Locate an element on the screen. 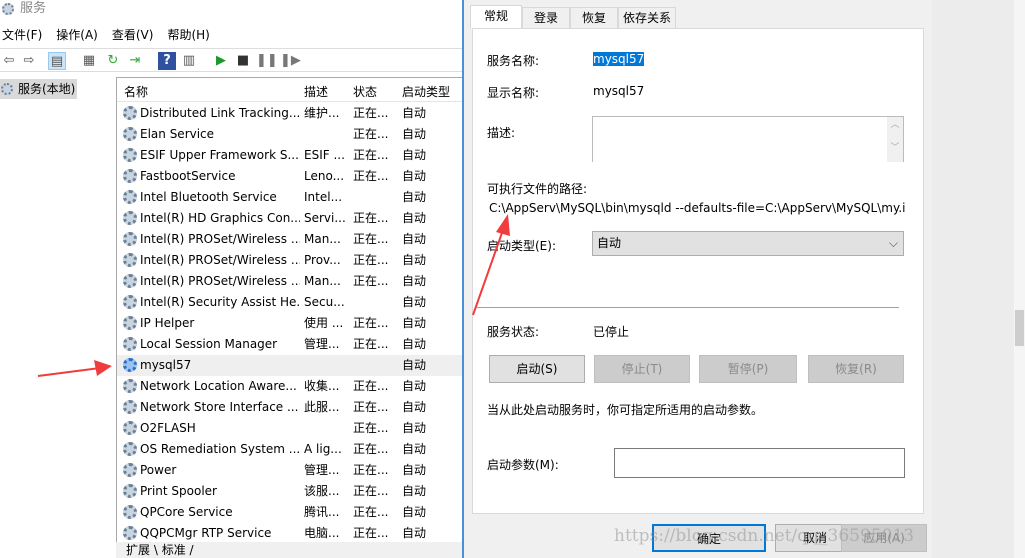 The height and width of the screenshot is (558, 1025). service-row: Network Location Aware... 收集... 正在... 自动 is located at coordinates (289, 386).